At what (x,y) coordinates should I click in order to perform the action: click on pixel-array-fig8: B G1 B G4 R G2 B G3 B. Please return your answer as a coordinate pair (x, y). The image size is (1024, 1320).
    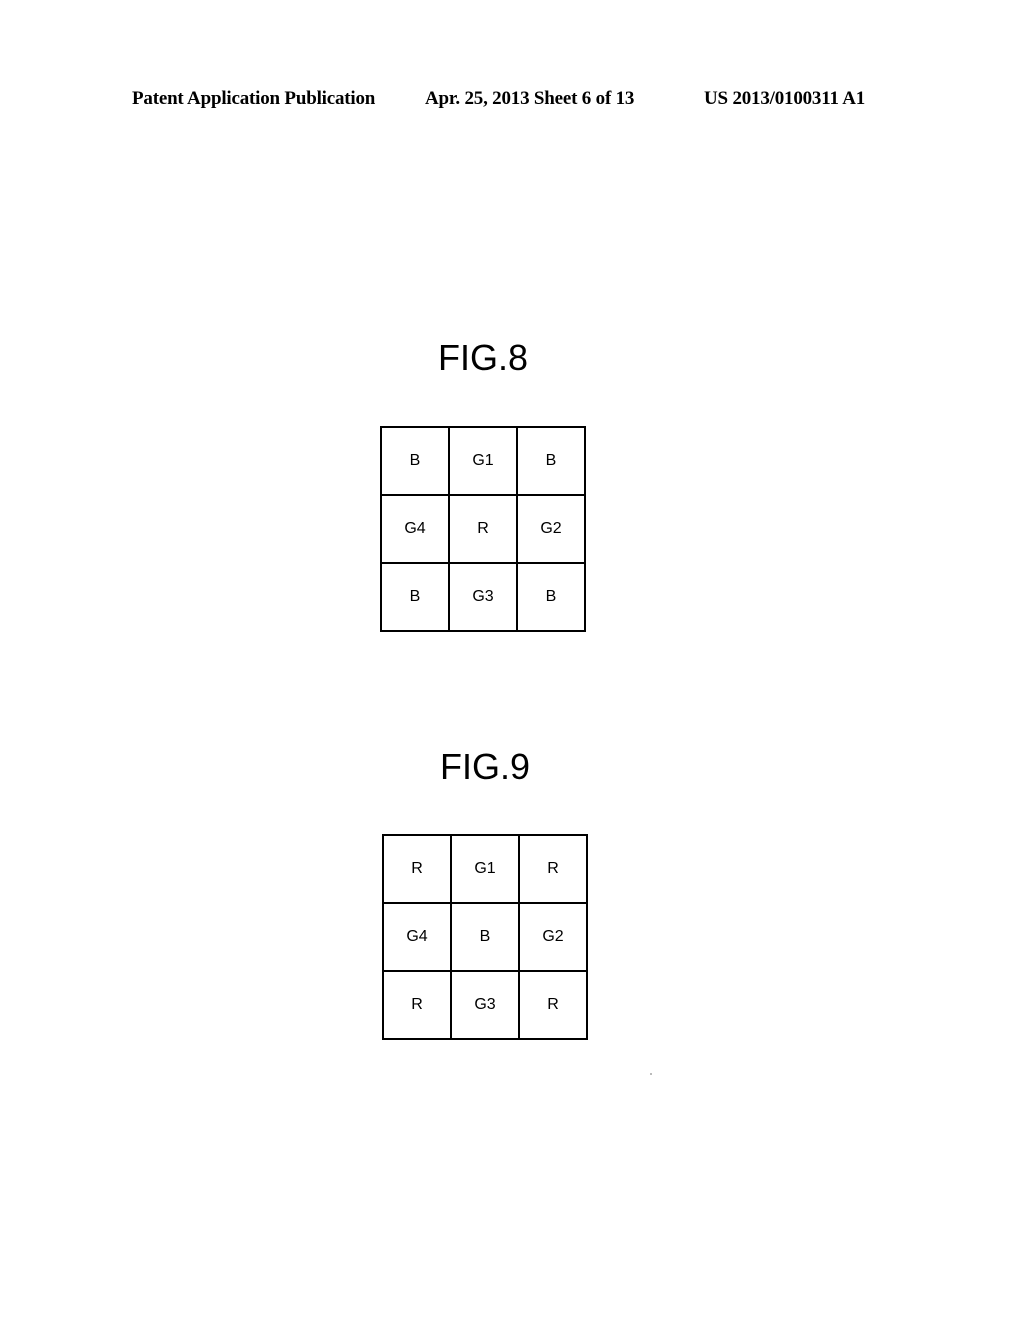
    Looking at the image, I should click on (483, 529).